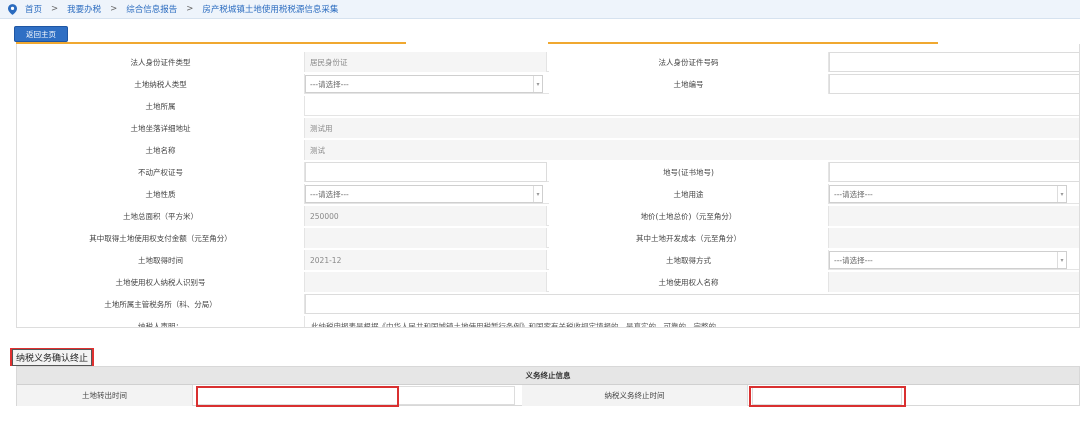  Describe the element at coordinates (948, 194) in the screenshot. I see `land-use-select: ---请选择--- ▾` at that location.